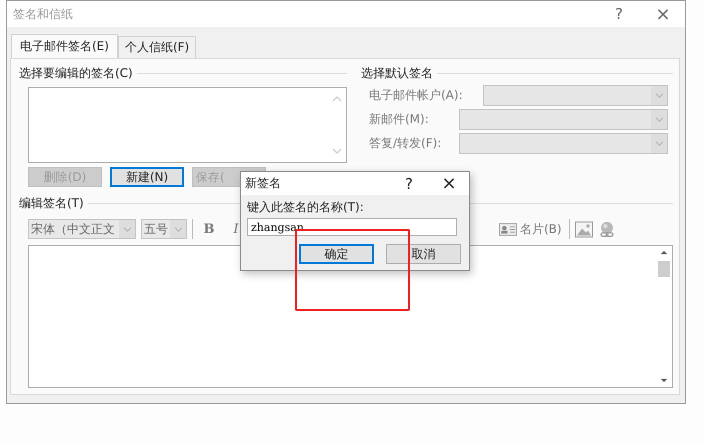 The height and width of the screenshot is (444, 704). I want to click on business-card-button: 名片(B), so click(530, 229).